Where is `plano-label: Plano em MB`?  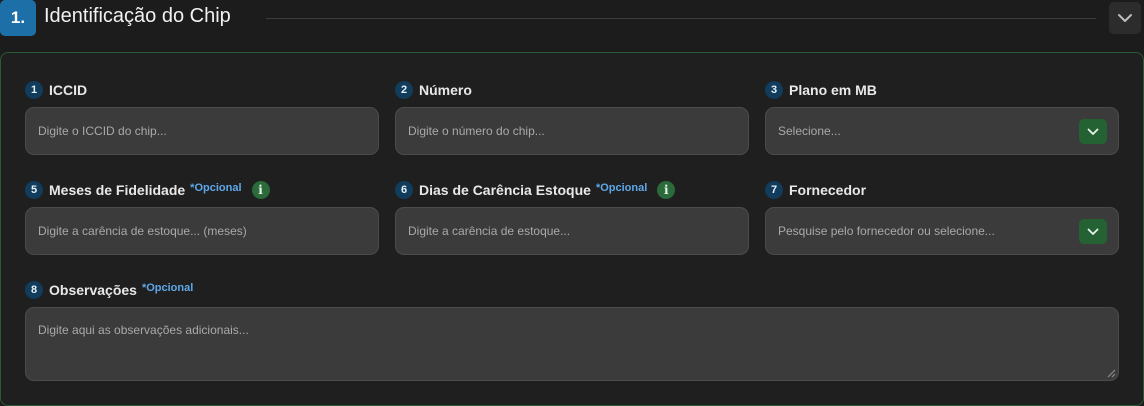 plano-label: Plano em MB is located at coordinates (833, 90).